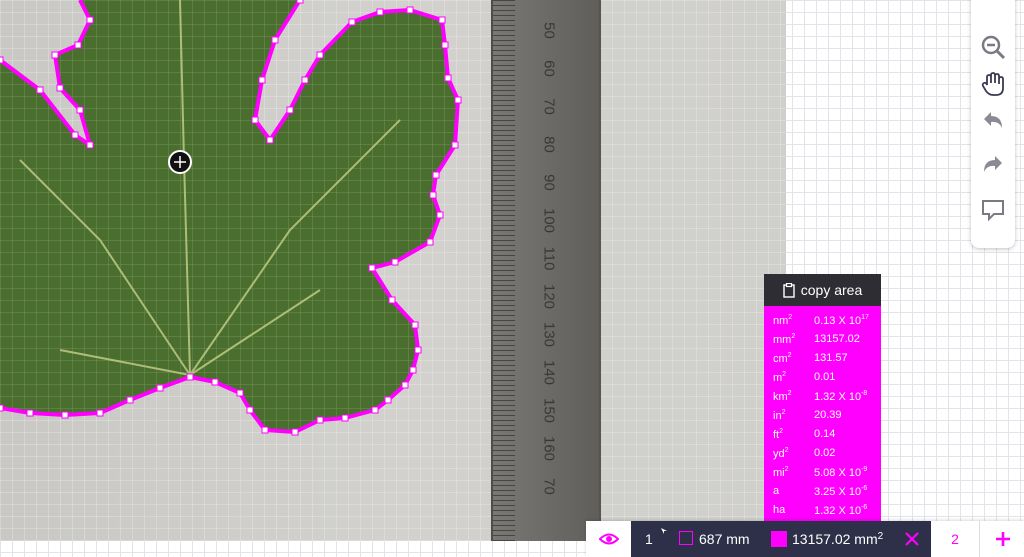  I want to click on area-value: 0.01, so click(825, 377).